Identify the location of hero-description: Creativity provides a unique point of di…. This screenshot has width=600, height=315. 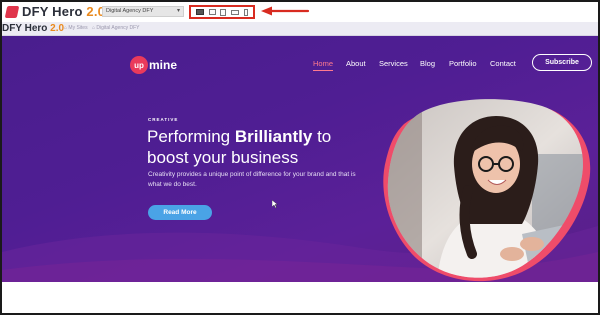
(252, 179).